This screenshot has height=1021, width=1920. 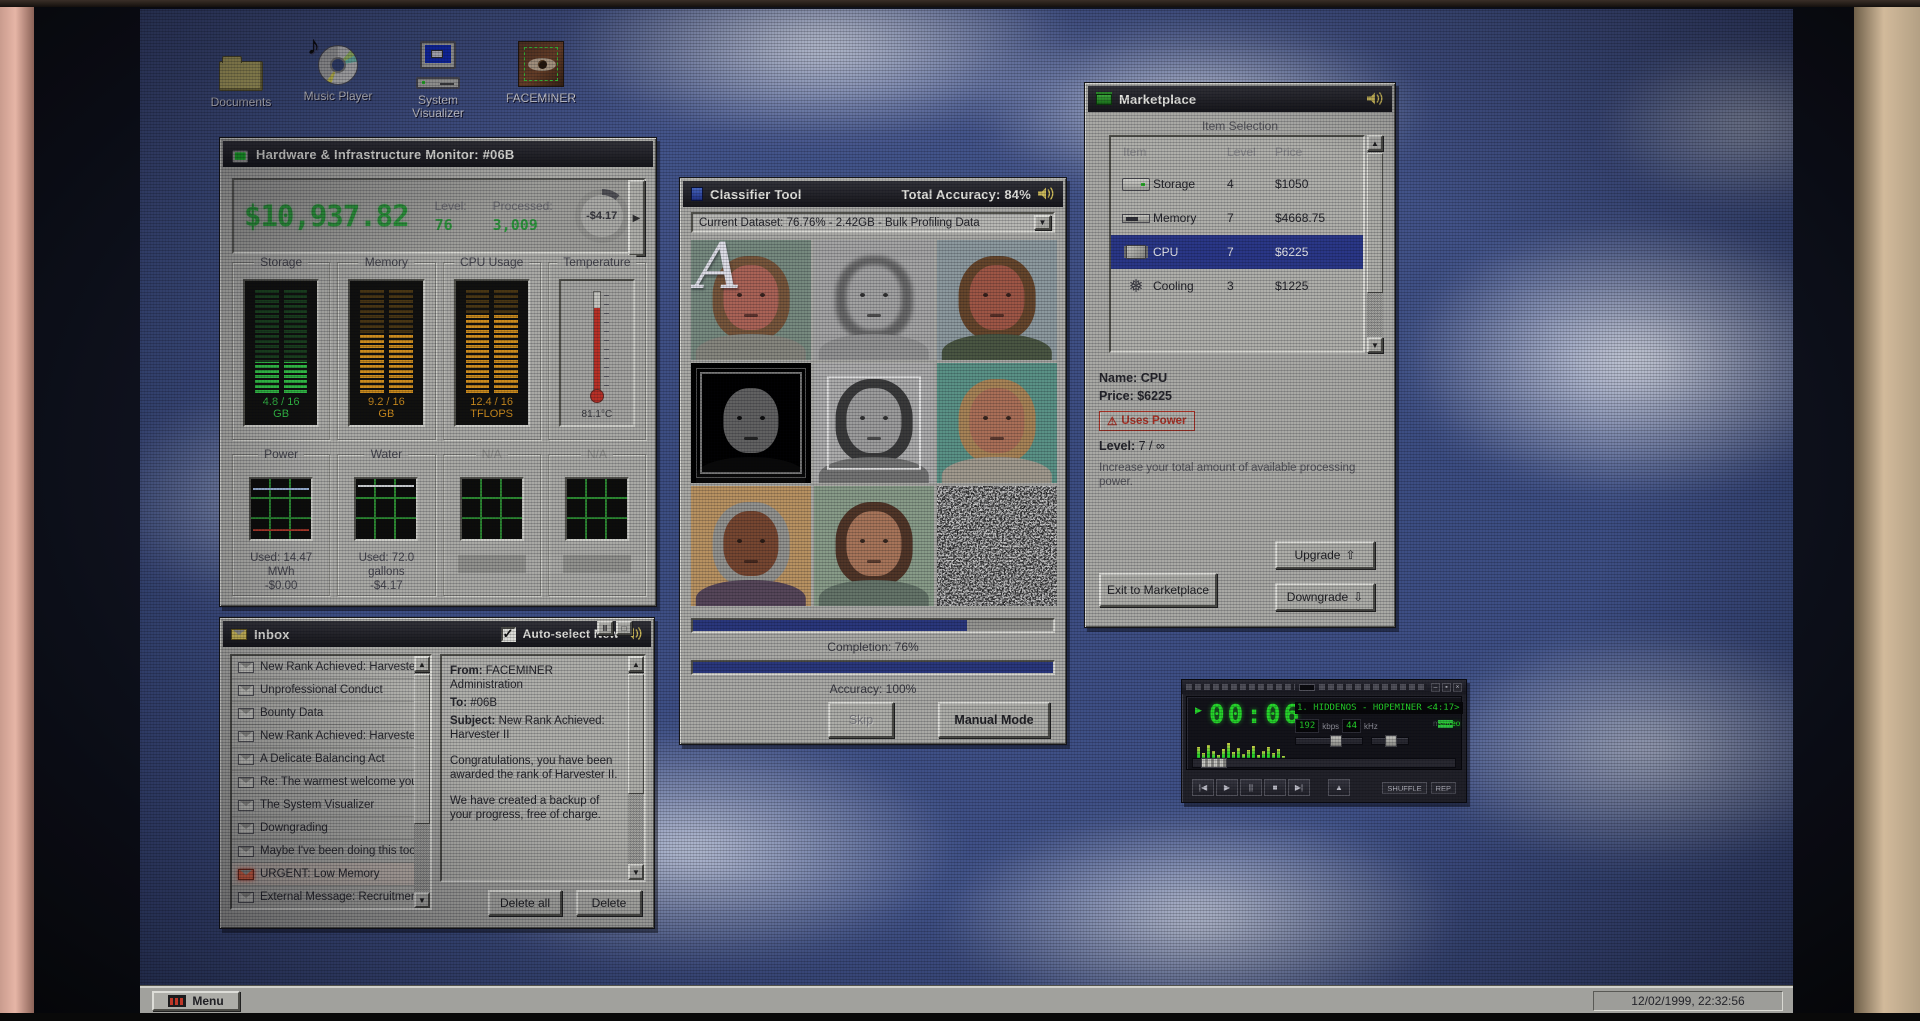 What do you see at coordinates (1325, 597) in the screenshot?
I see `downgrade-button: Downgrade ⇩` at bounding box center [1325, 597].